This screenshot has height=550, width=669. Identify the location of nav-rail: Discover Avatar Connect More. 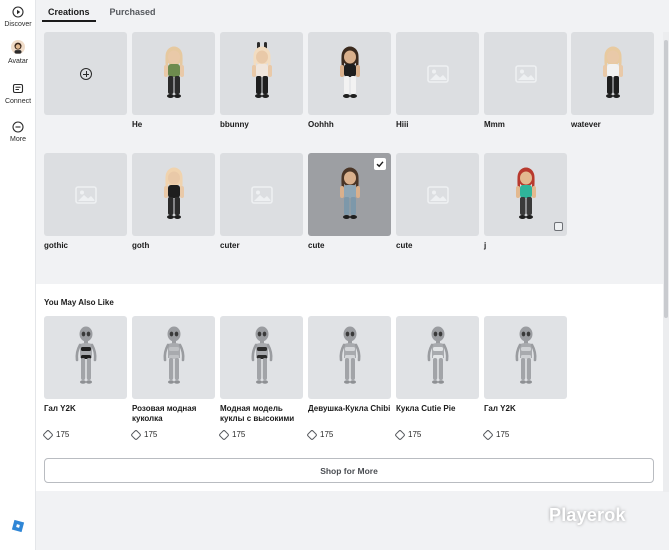
(18, 275).